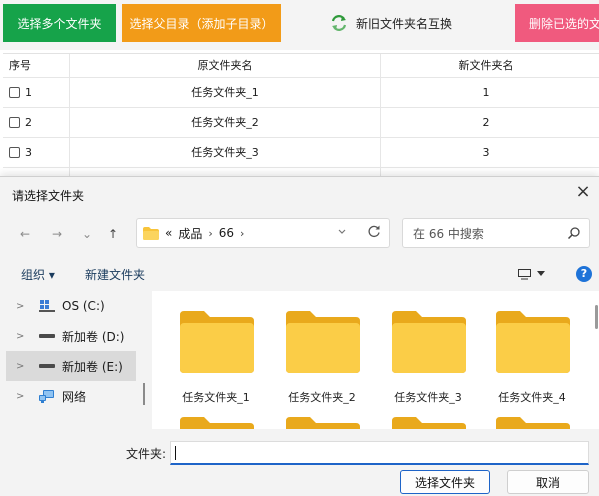 This screenshot has width=599, height=496. I want to click on header-index: 序号, so click(36, 66).